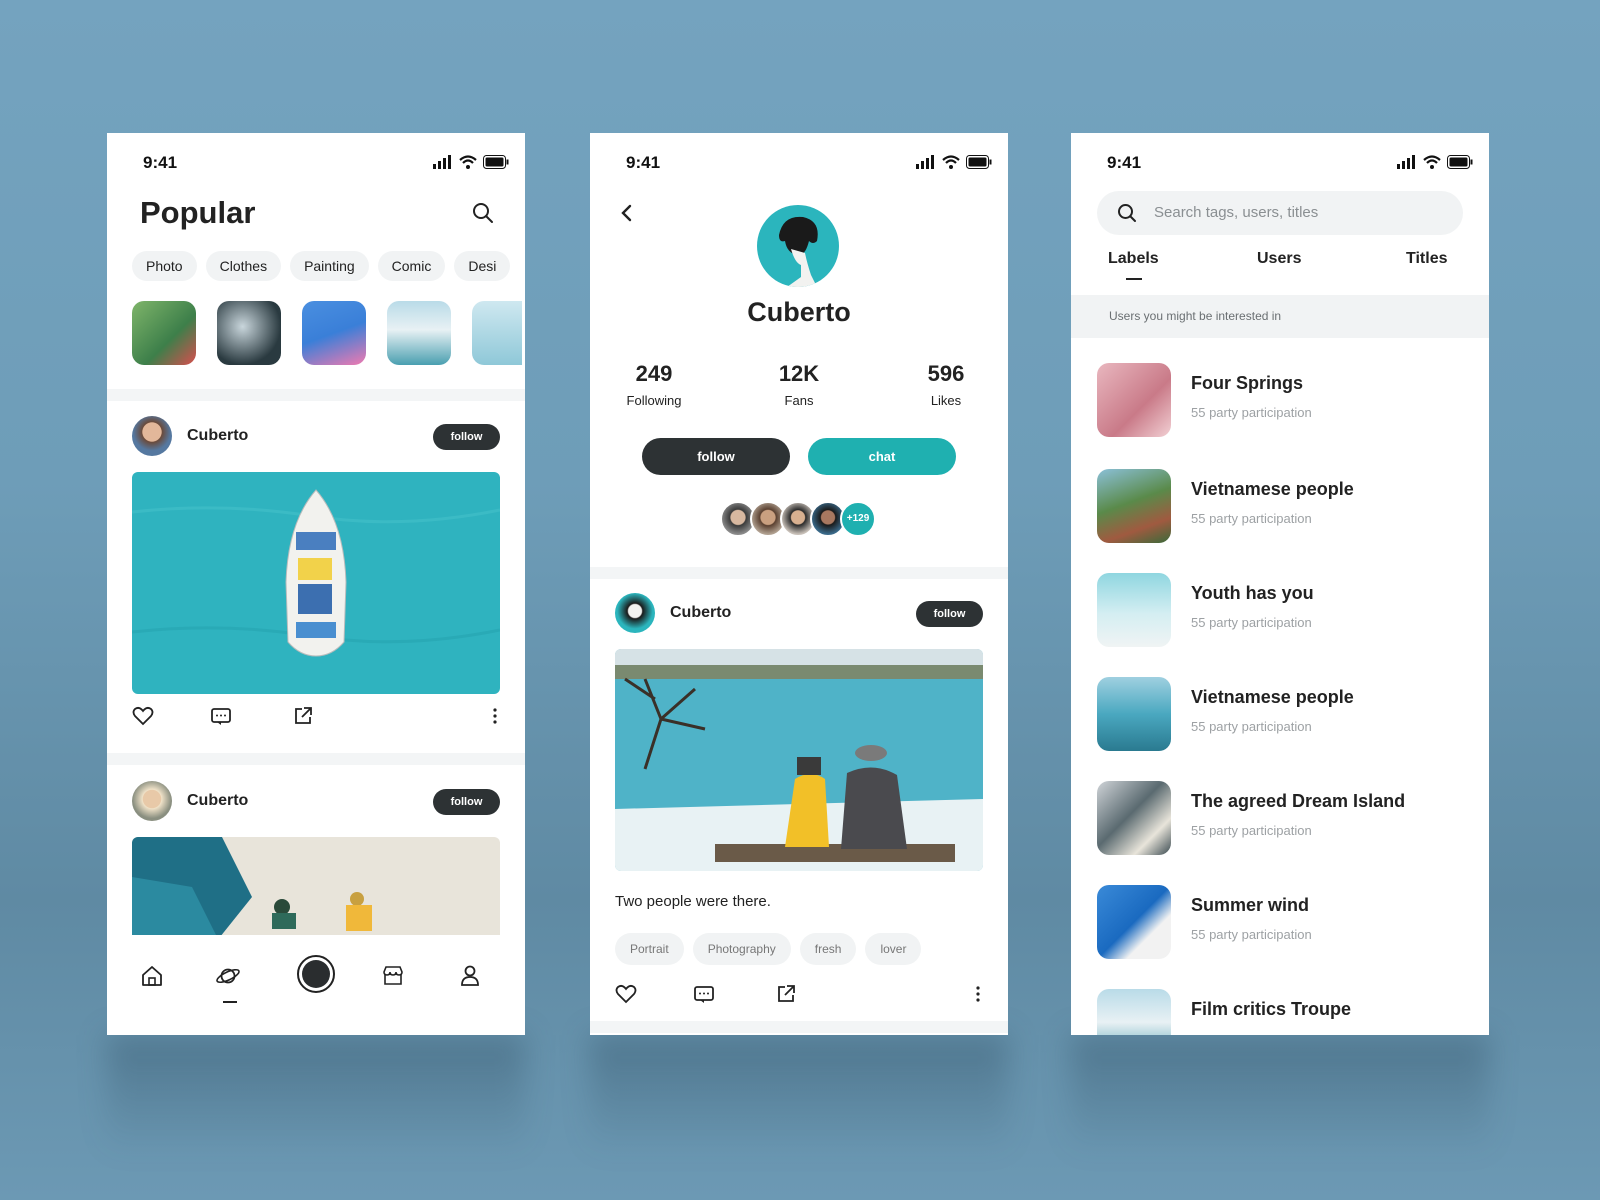 The width and height of the screenshot is (1600, 1200). Describe the element at coordinates (946, 384) in the screenshot. I see `stat-likes: 596 Likes` at that location.